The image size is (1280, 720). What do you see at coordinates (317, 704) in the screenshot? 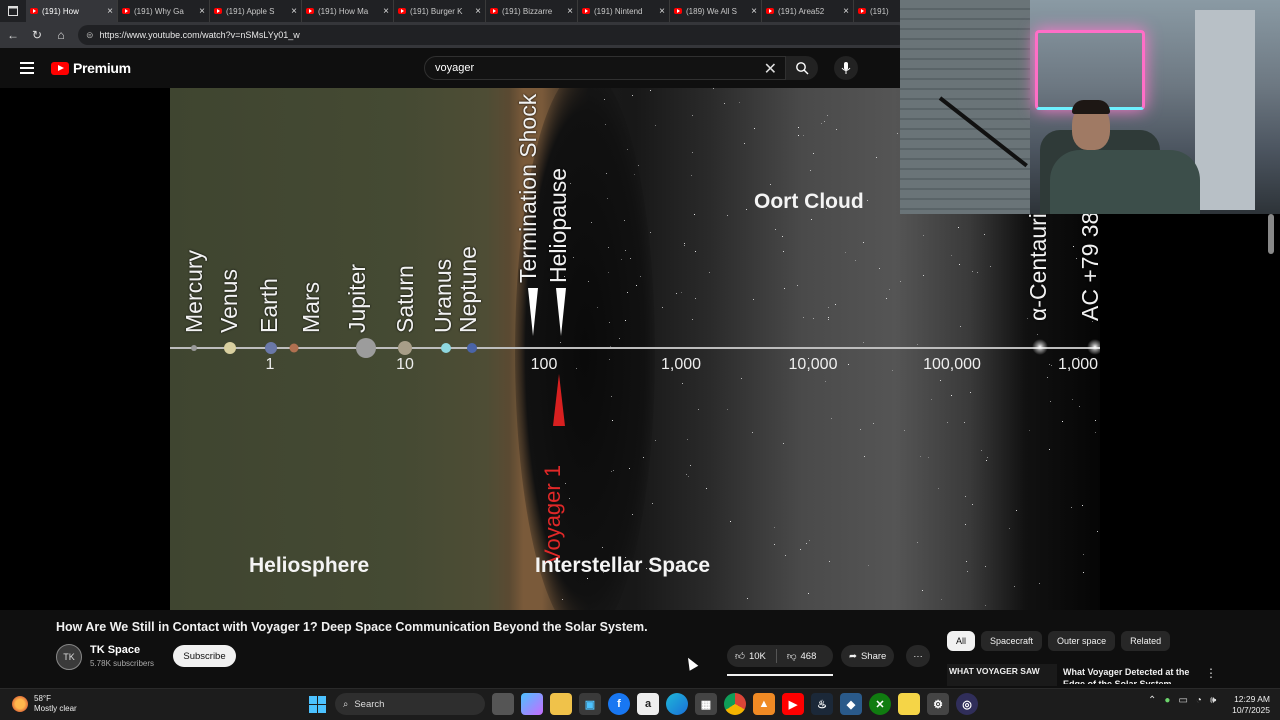
I see `windows-start-icon` at bounding box center [317, 704].